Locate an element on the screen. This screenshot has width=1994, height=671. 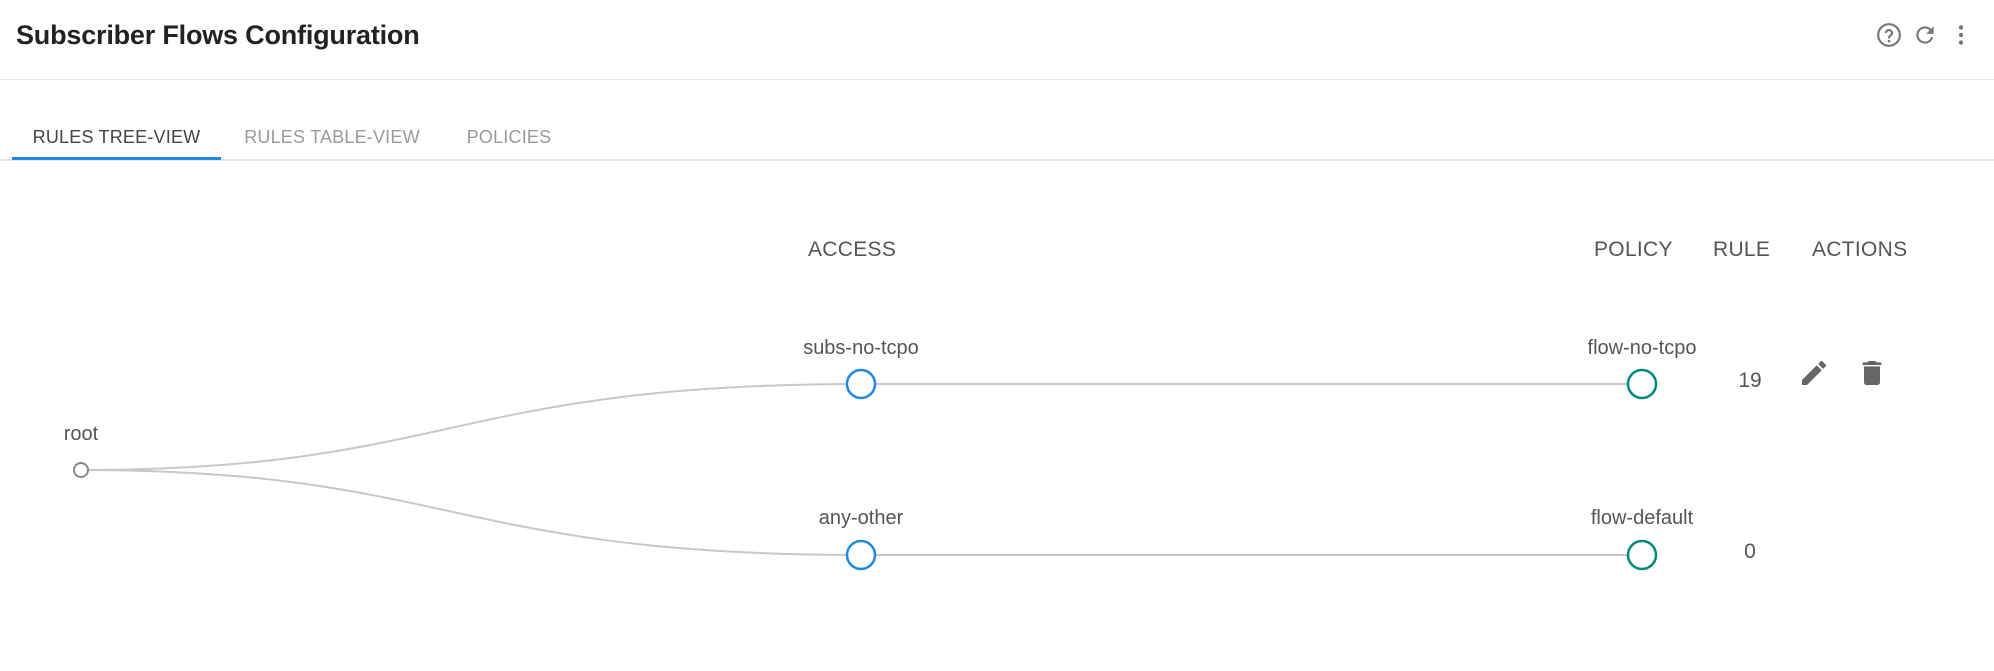
edit-icon is located at coordinates (1814, 373).